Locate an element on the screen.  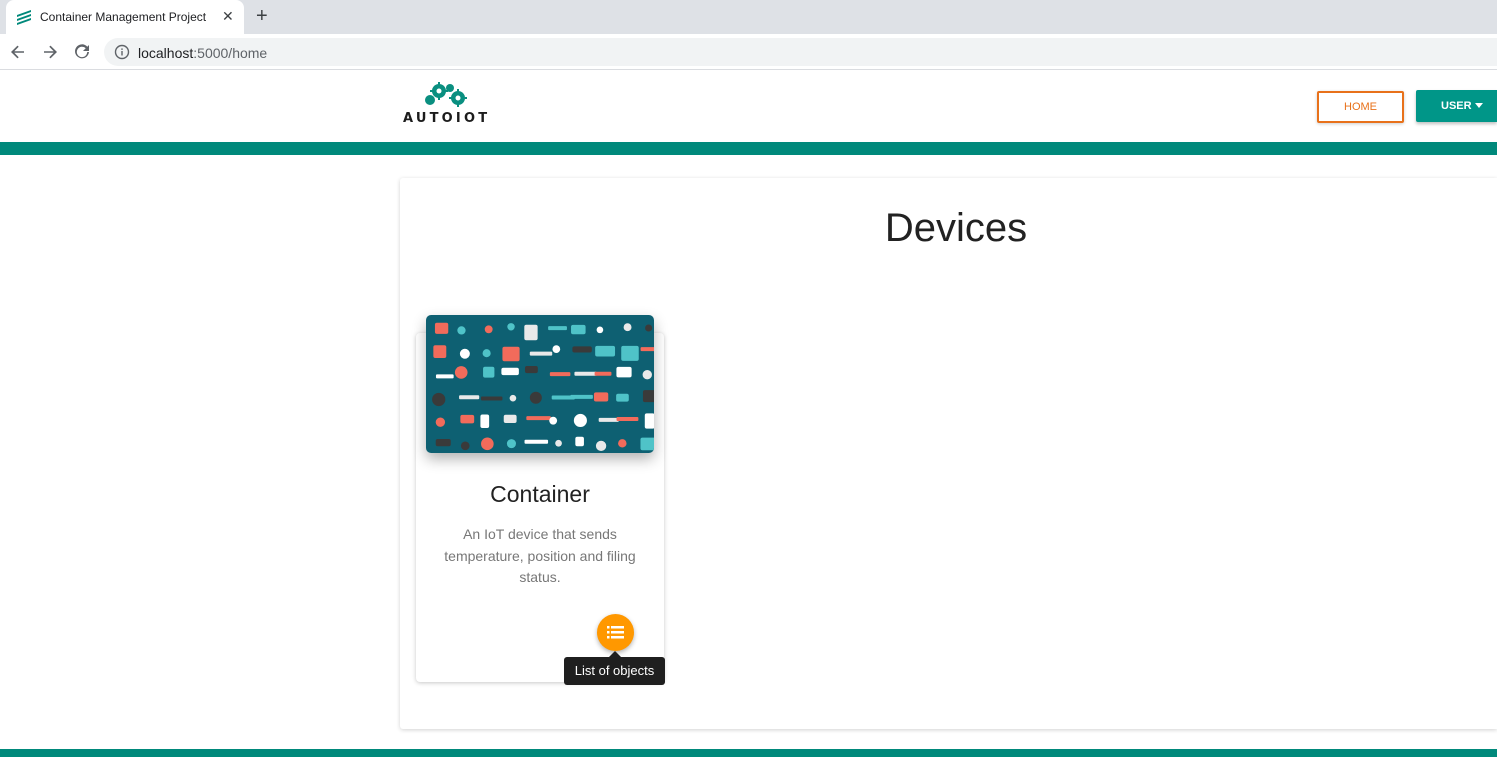
url-text: localhost:5000/home is located at coordinates (202, 53).